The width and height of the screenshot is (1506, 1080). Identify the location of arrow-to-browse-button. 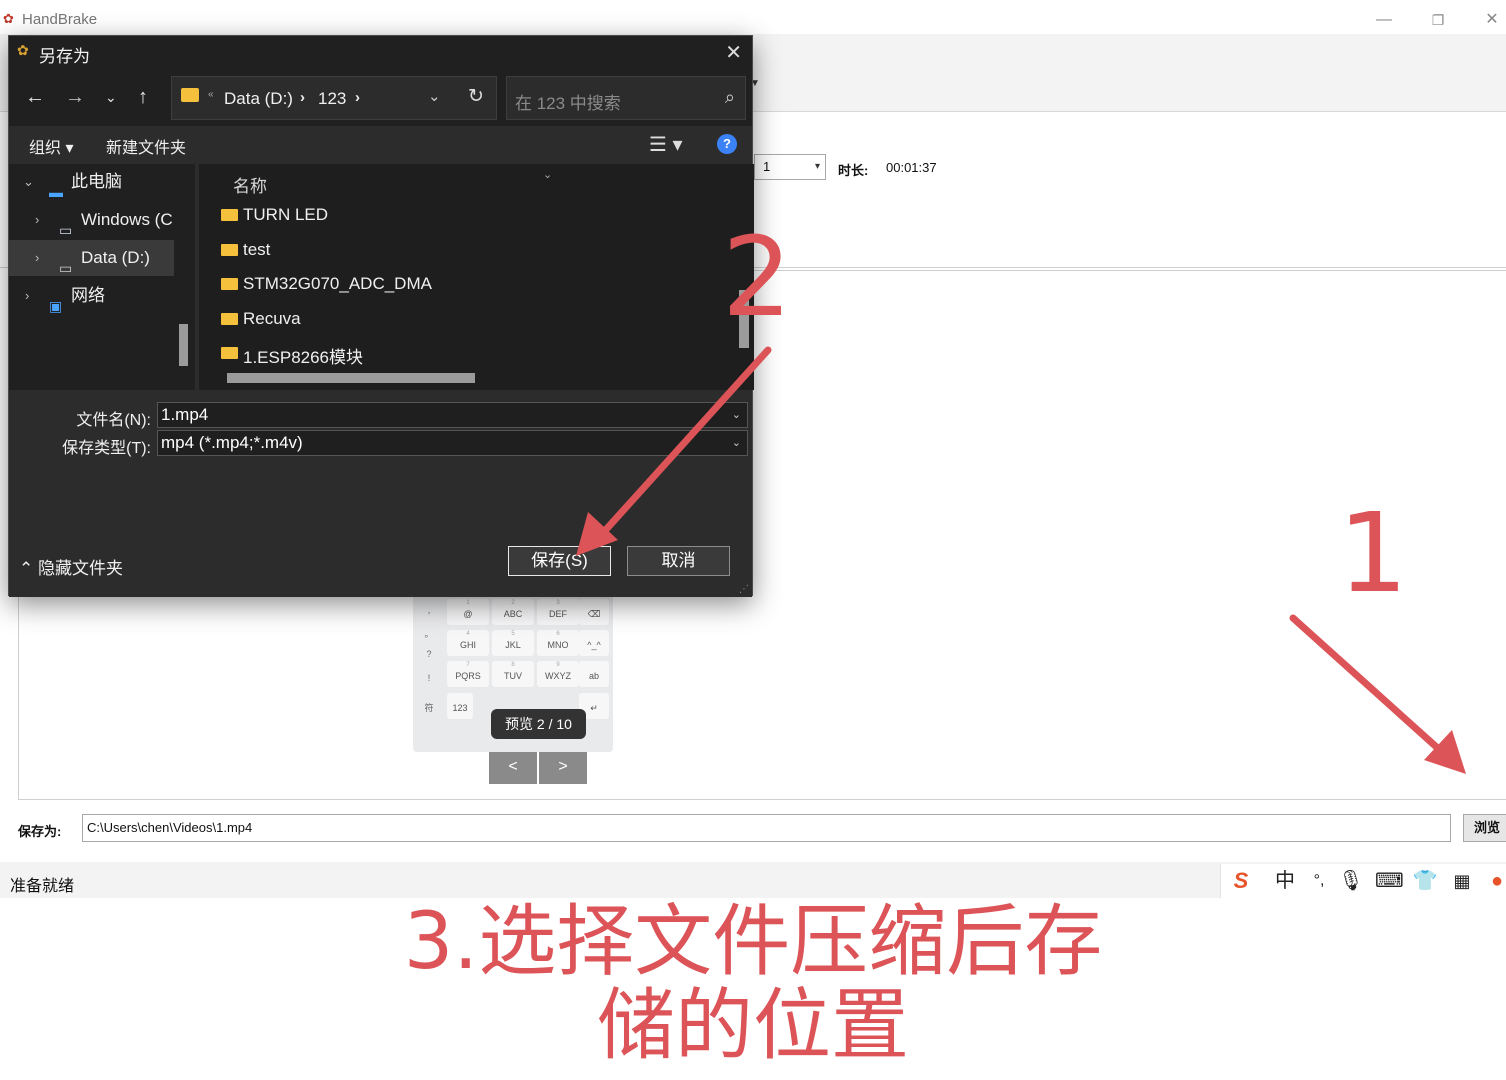
(1367, 685).